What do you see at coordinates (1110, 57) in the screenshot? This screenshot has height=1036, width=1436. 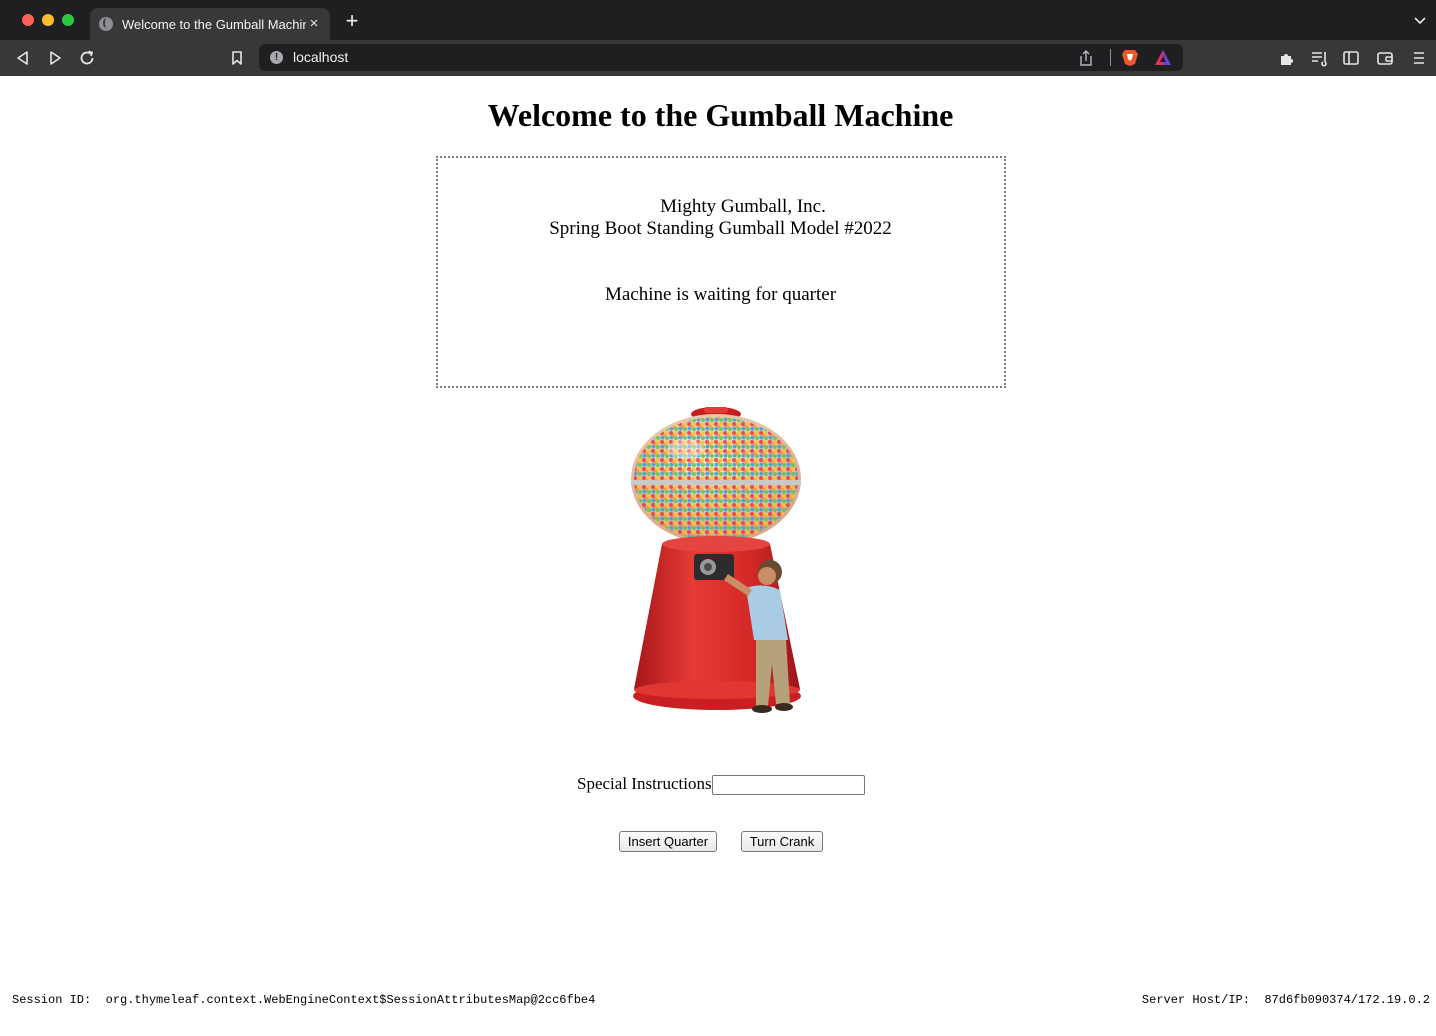 I see `url-divider` at bounding box center [1110, 57].